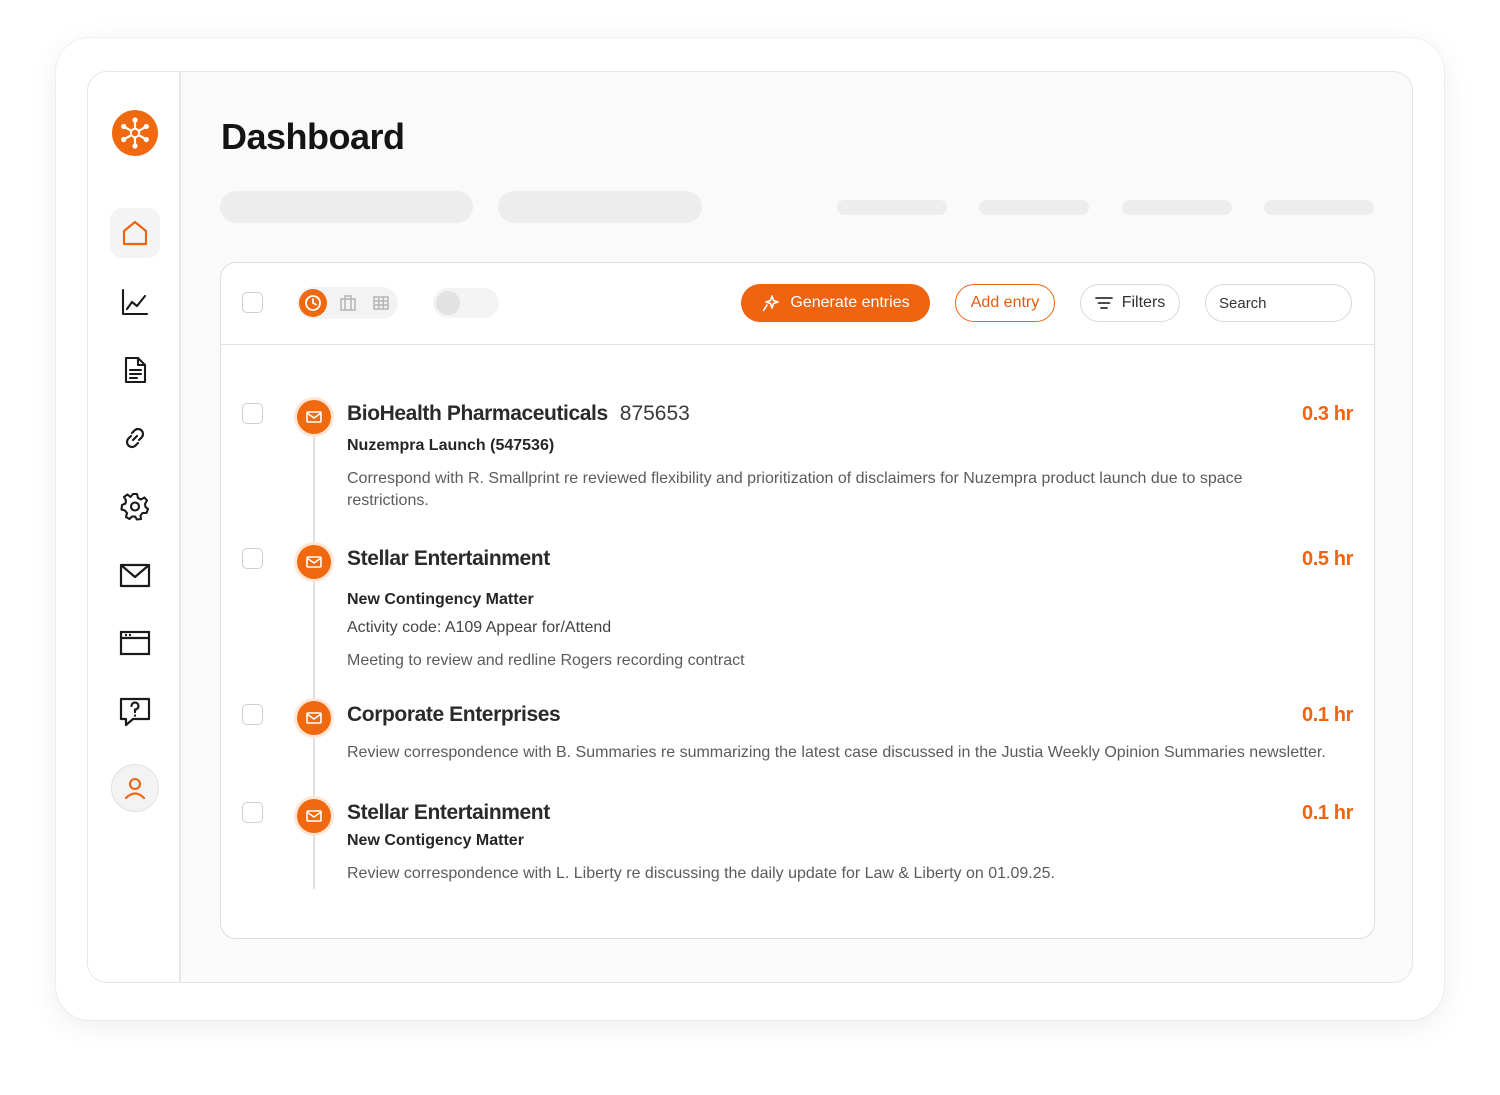 The width and height of the screenshot is (1500, 1095). I want to click on sidebar-item-mail, so click(135, 575).